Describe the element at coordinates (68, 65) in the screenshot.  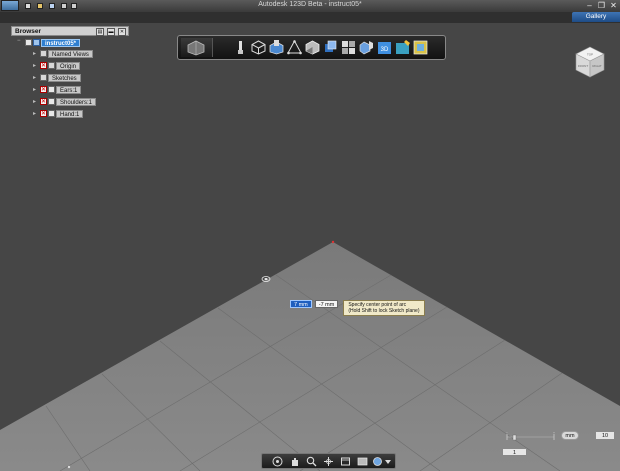
I see `tree-item-label: Origin` at that location.